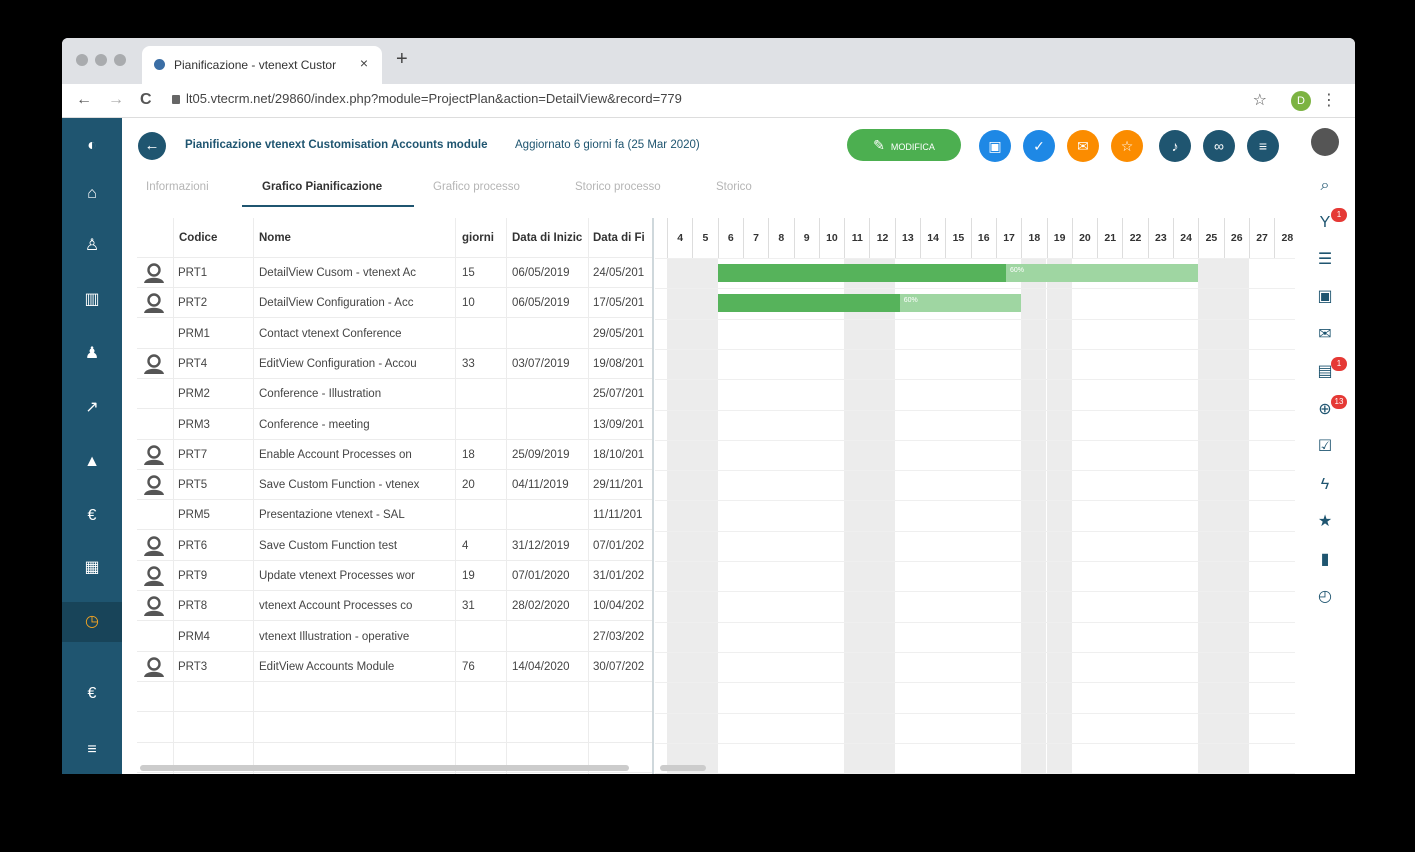 The width and height of the screenshot is (1415, 852). What do you see at coordinates (1127, 146) in the screenshot?
I see `star-button: ☆` at bounding box center [1127, 146].